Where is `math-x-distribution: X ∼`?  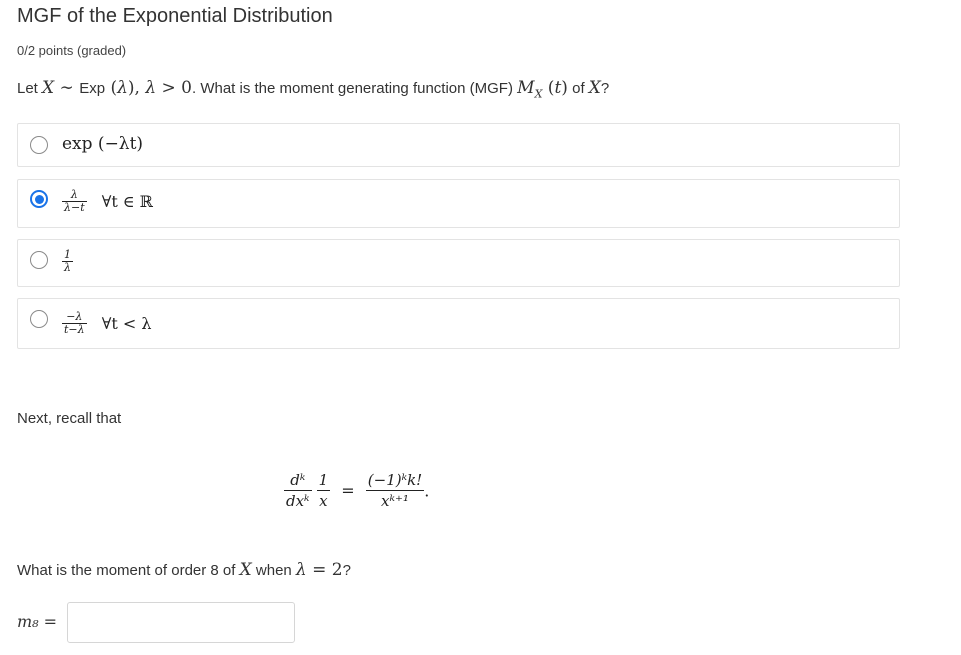 math-x-distribution: X ∼ is located at coordinates (61, 88).